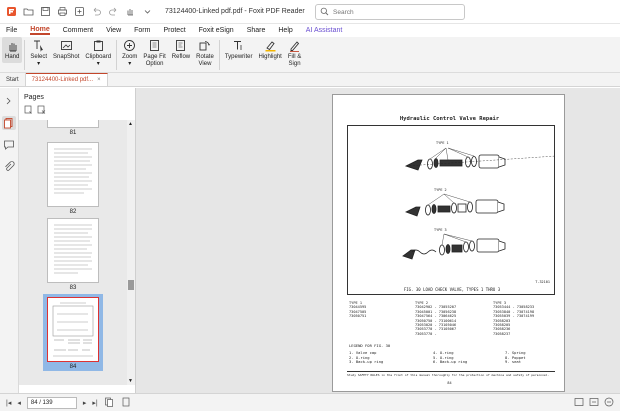 The width and height of the screenshot is (620, 411). What do you see at coordinates (45, 11) in the screenshot?
I see `save-icon` at bounding box center [45, 11].